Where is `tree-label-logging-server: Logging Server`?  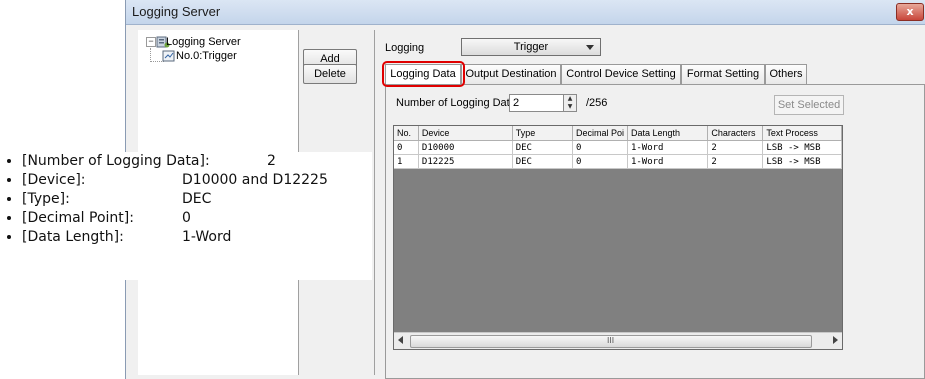 tree-label-logging-server: Logging Server is located at coordinates (203, 42).